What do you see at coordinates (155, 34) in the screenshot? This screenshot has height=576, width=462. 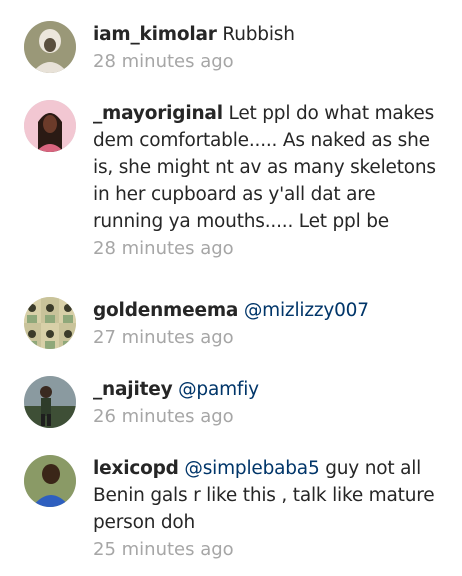 I see `comment-username: iam_kimolar` at bounding box center [155, 34].